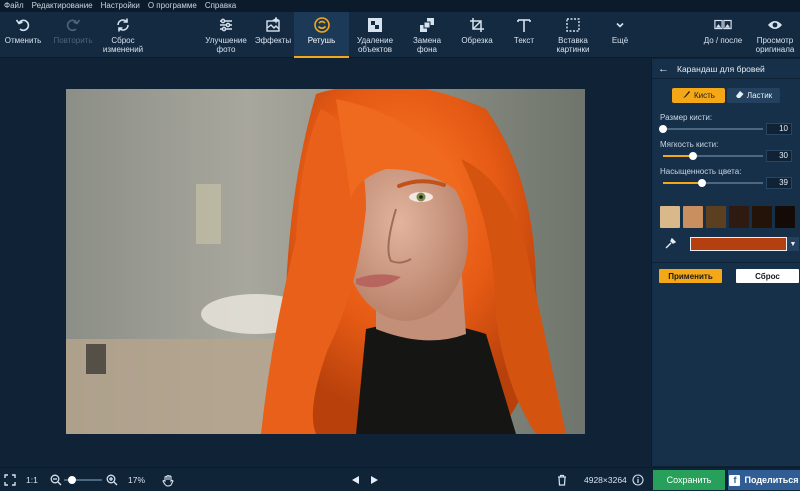 Image resolution: width=800 pixels, height=491 pixels. Describe the element at coordinates (779, 156) in the screenshot. I see `brush-softness-value: 30` at that location.